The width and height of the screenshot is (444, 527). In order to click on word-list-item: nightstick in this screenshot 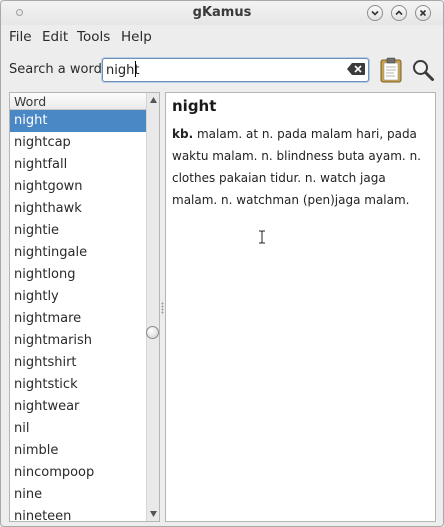, I will do `click(78, 385)`.